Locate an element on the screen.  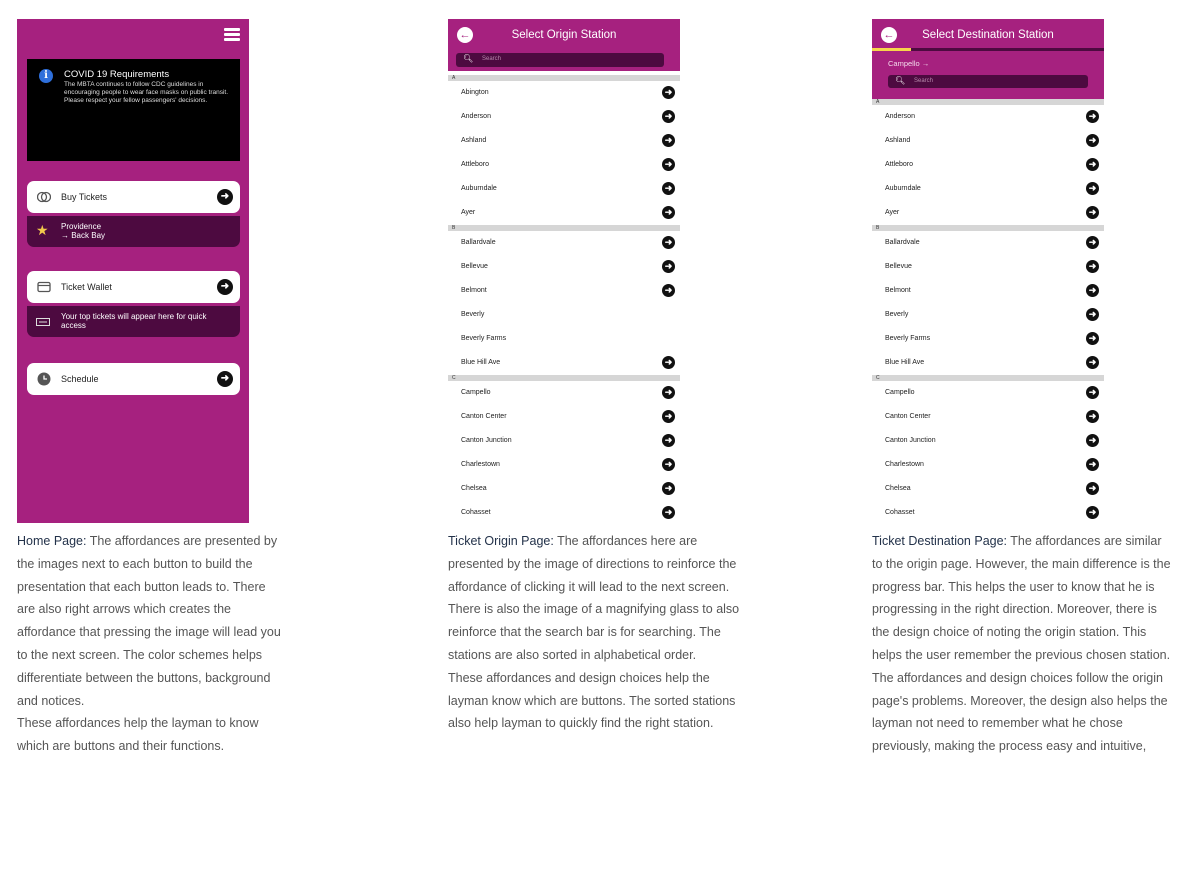
station-name: Ballardvale is located at coordinates (902, 242).